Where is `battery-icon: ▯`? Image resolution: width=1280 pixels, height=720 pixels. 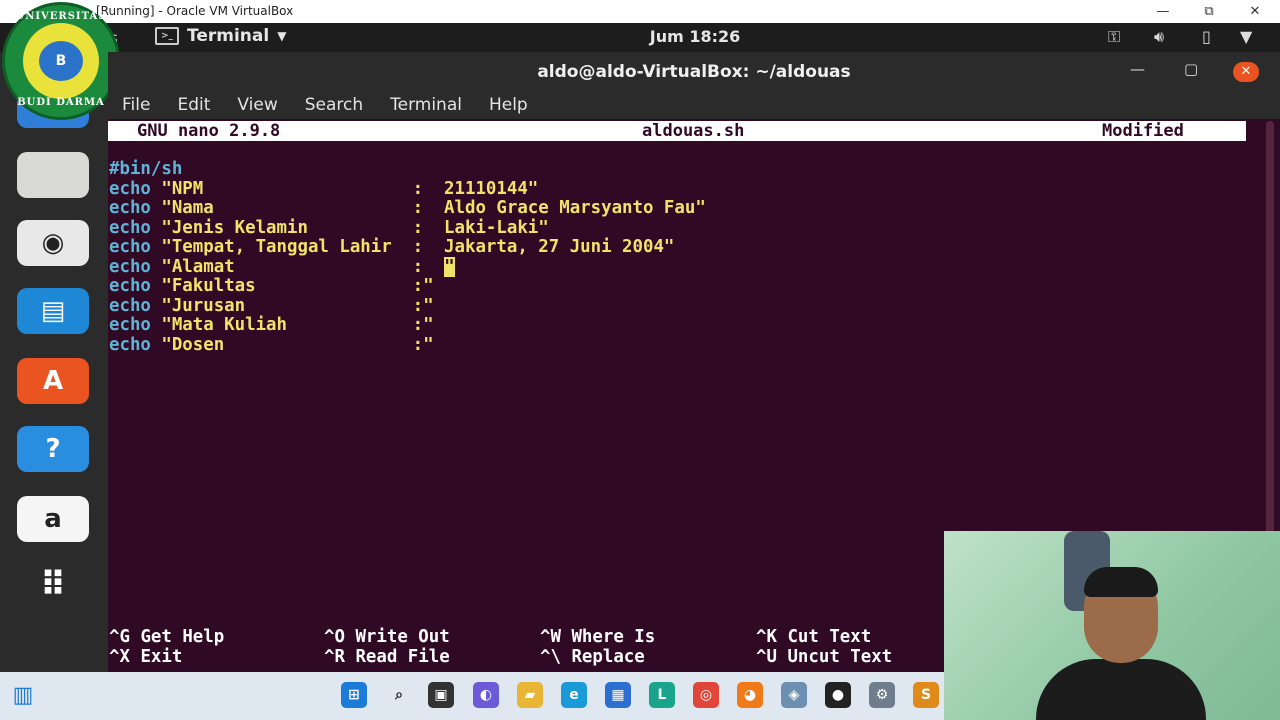
battery-icon: ▯ is located at coordinates (1206, 36).